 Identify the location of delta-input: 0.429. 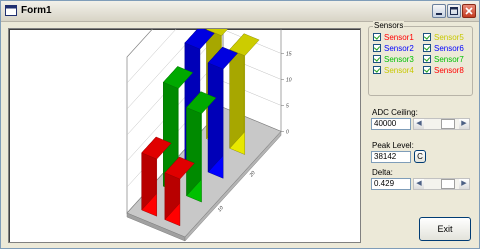
(391, 184).